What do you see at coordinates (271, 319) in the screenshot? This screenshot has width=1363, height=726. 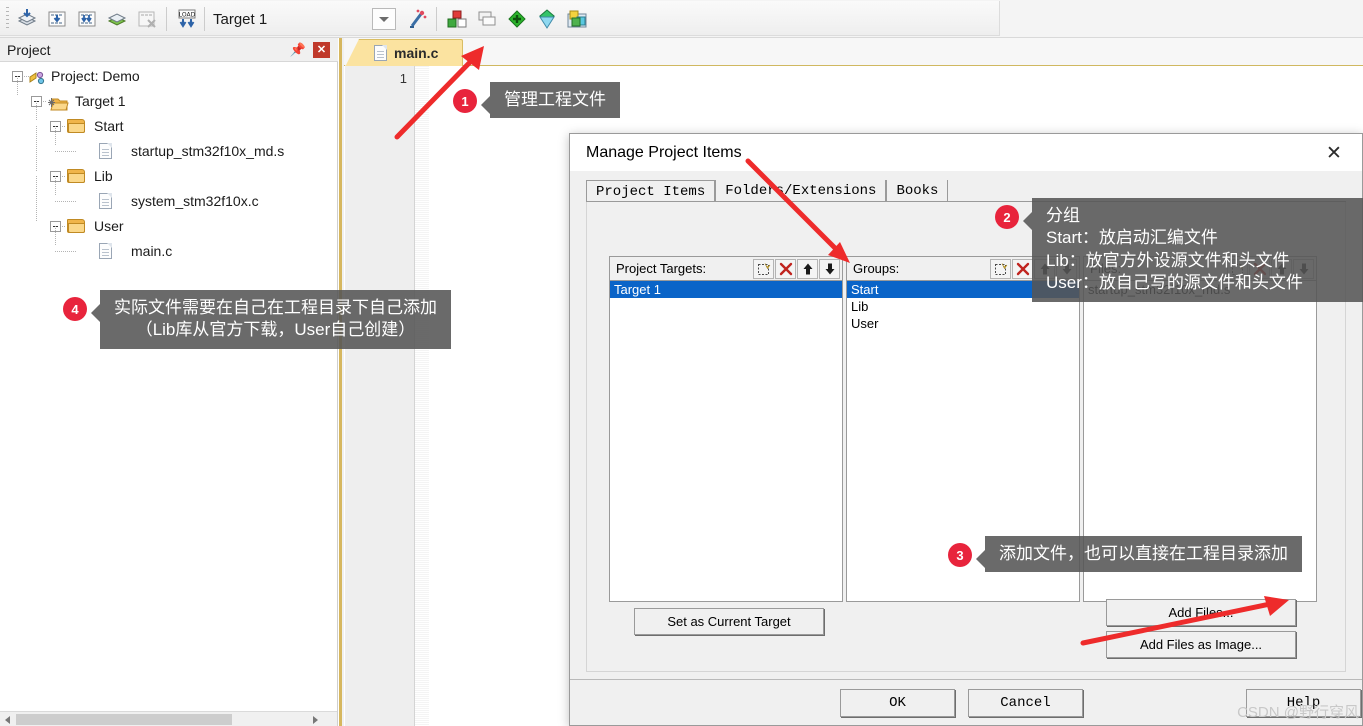 I see `callout-4: 实际文件需要在自己在工程目录下自己添加 （Lib库从官方下载，User自己创建）` at bounding box center [271, 319].